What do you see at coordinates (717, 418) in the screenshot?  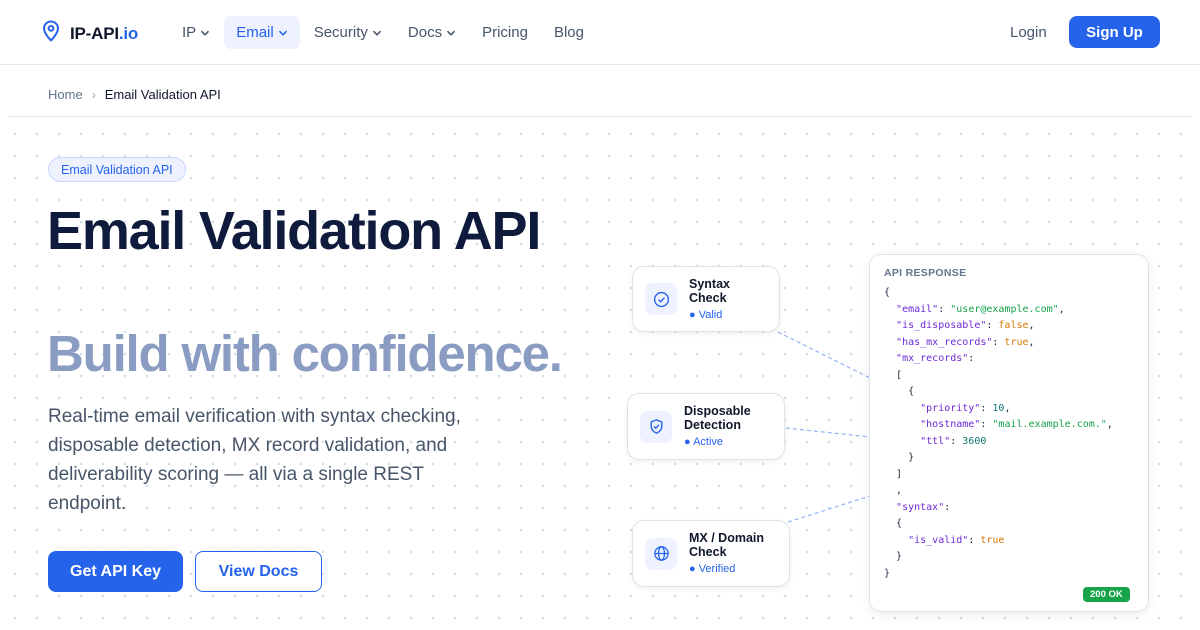 I see `feature-title: Disposable Detection` at bounding box center [717, 418].